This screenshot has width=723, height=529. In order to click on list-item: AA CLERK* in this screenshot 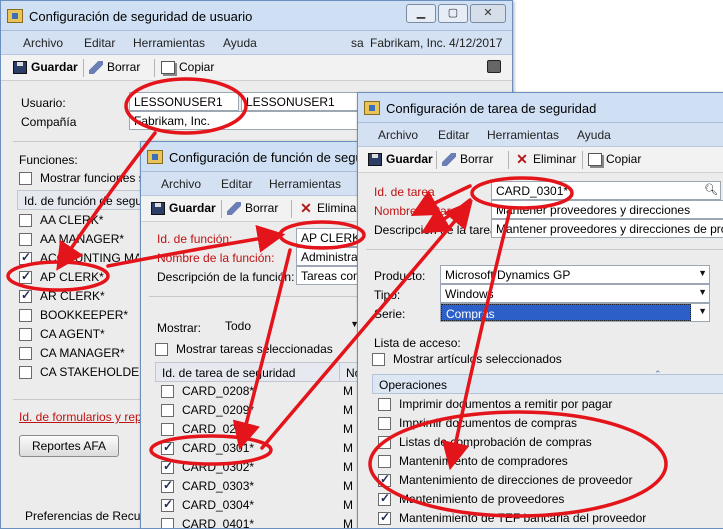, I will do `click(61, 220)`.